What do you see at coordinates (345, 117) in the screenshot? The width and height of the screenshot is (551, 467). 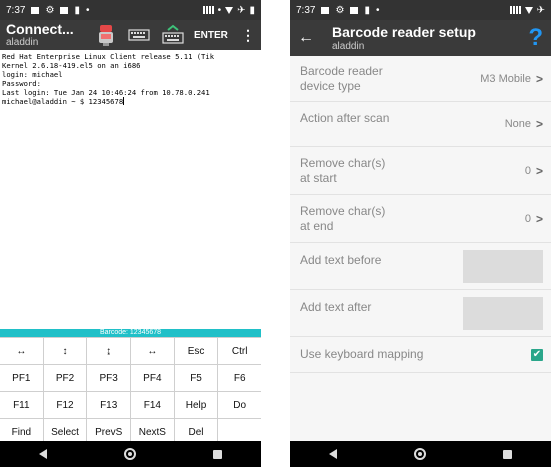 I see `setting-label: Action after scan` at bounding box center [345, 117].